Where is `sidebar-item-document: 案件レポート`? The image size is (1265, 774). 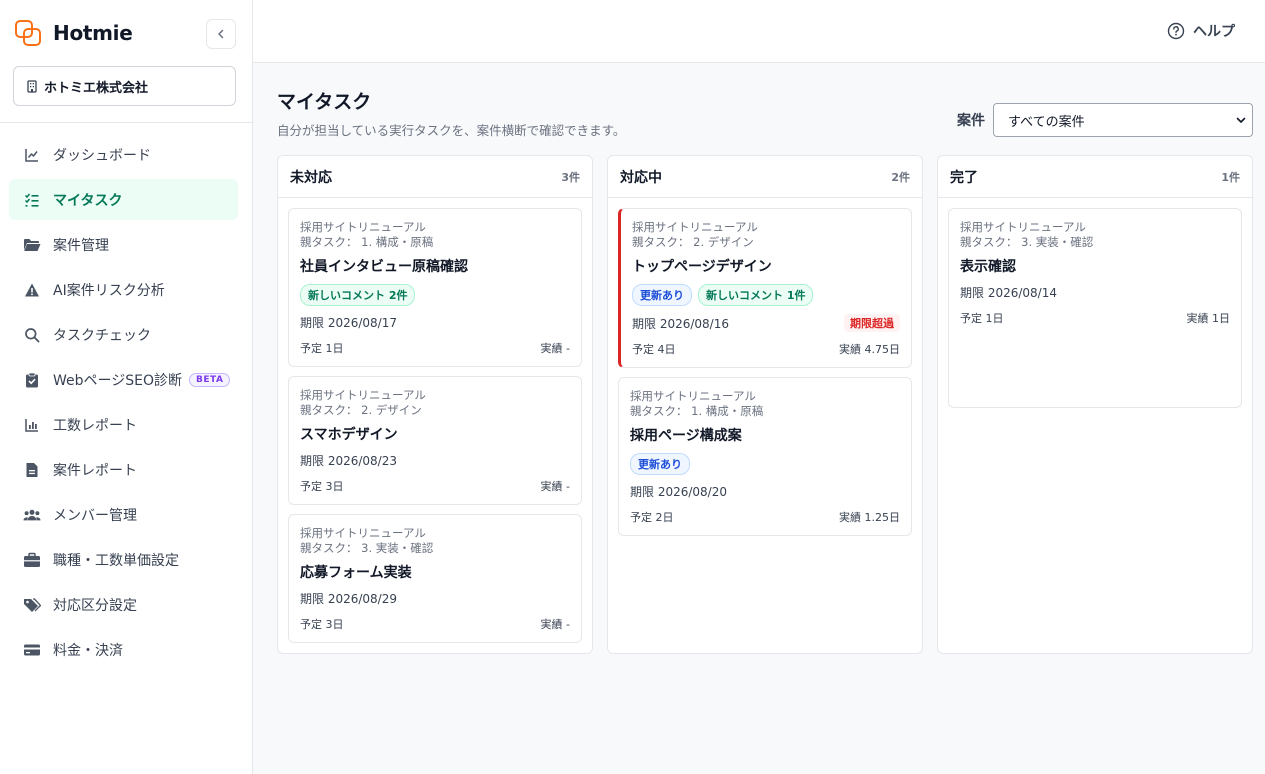 sidebar-item-document: 案件レポート is located at coordinates (123, 469).